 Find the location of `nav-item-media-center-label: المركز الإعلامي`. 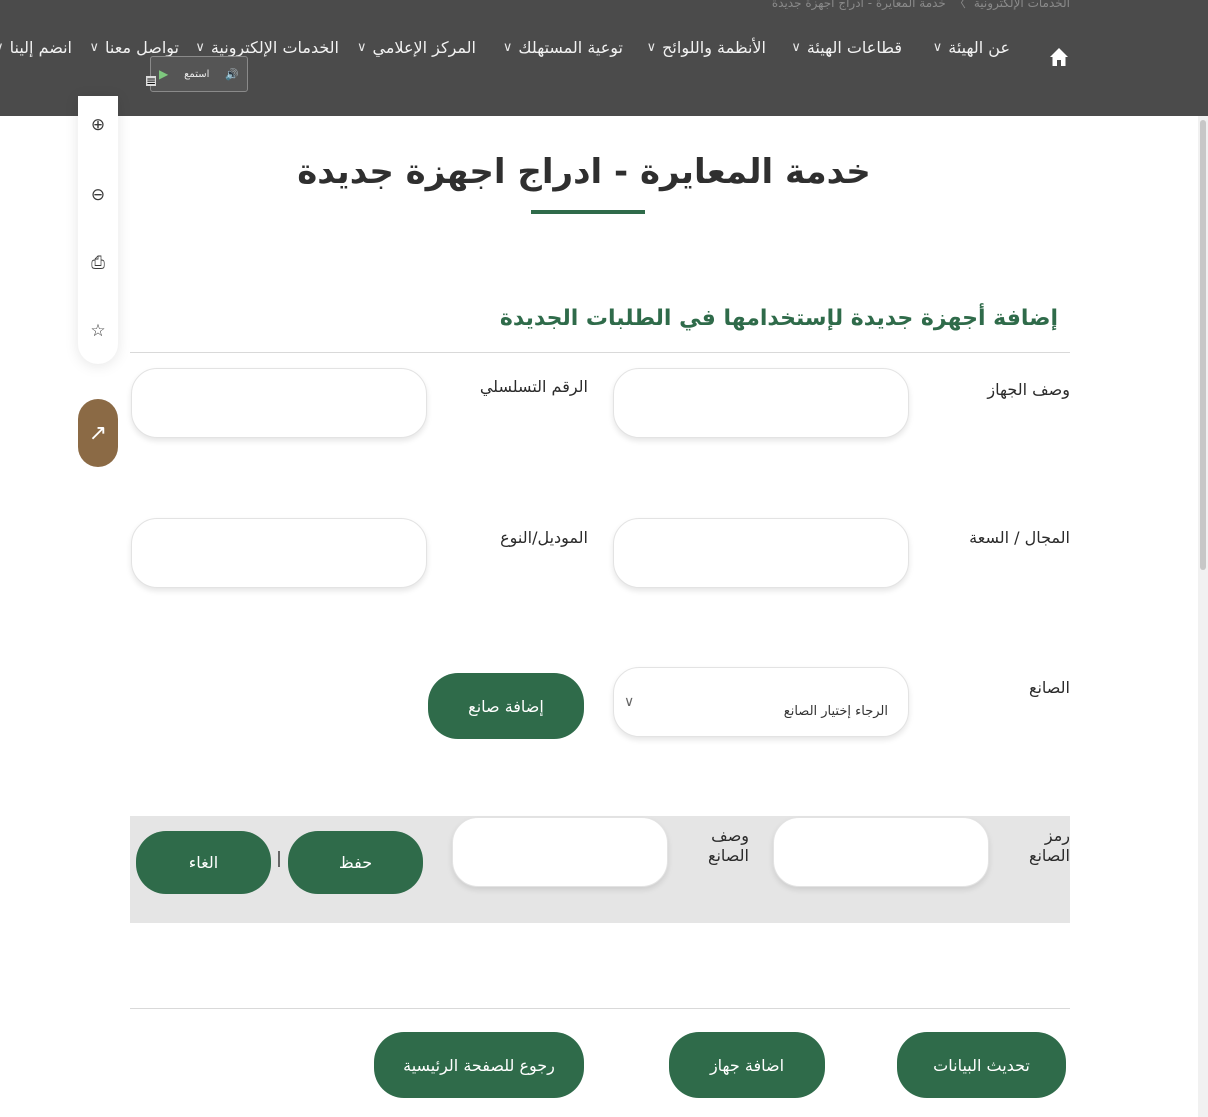

nav-item-media-center-label: المركز الإعلامي is located at coordinates (424, 47).